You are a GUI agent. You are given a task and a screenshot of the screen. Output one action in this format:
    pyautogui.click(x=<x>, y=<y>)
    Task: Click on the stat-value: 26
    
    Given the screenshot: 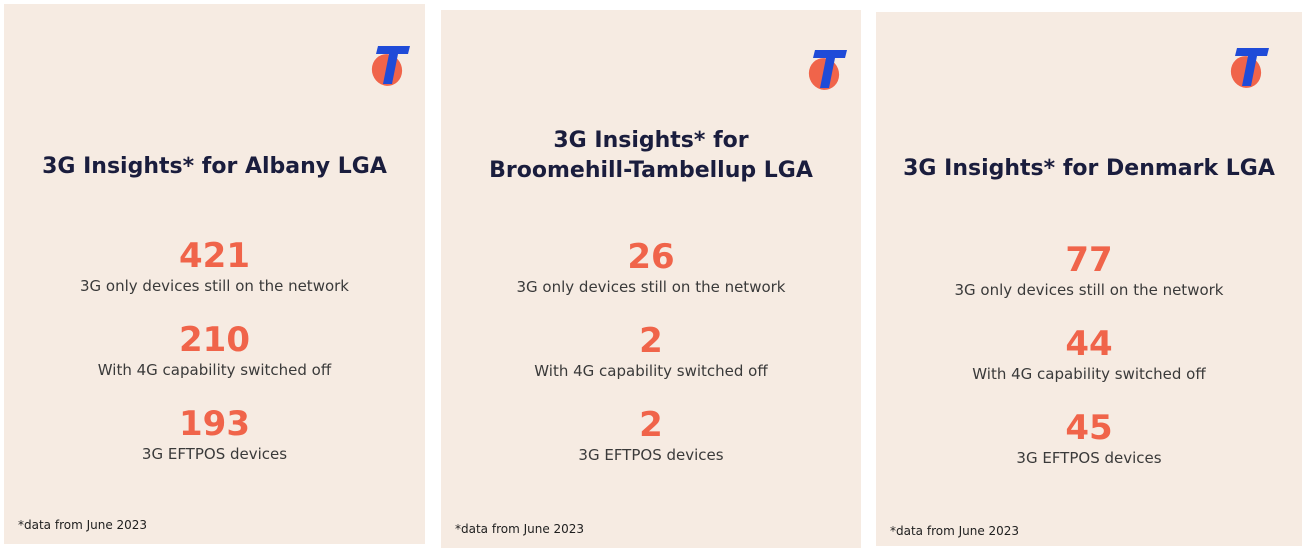 What is the action you would take?
    pyautogui.click(x=651, y=257)
    